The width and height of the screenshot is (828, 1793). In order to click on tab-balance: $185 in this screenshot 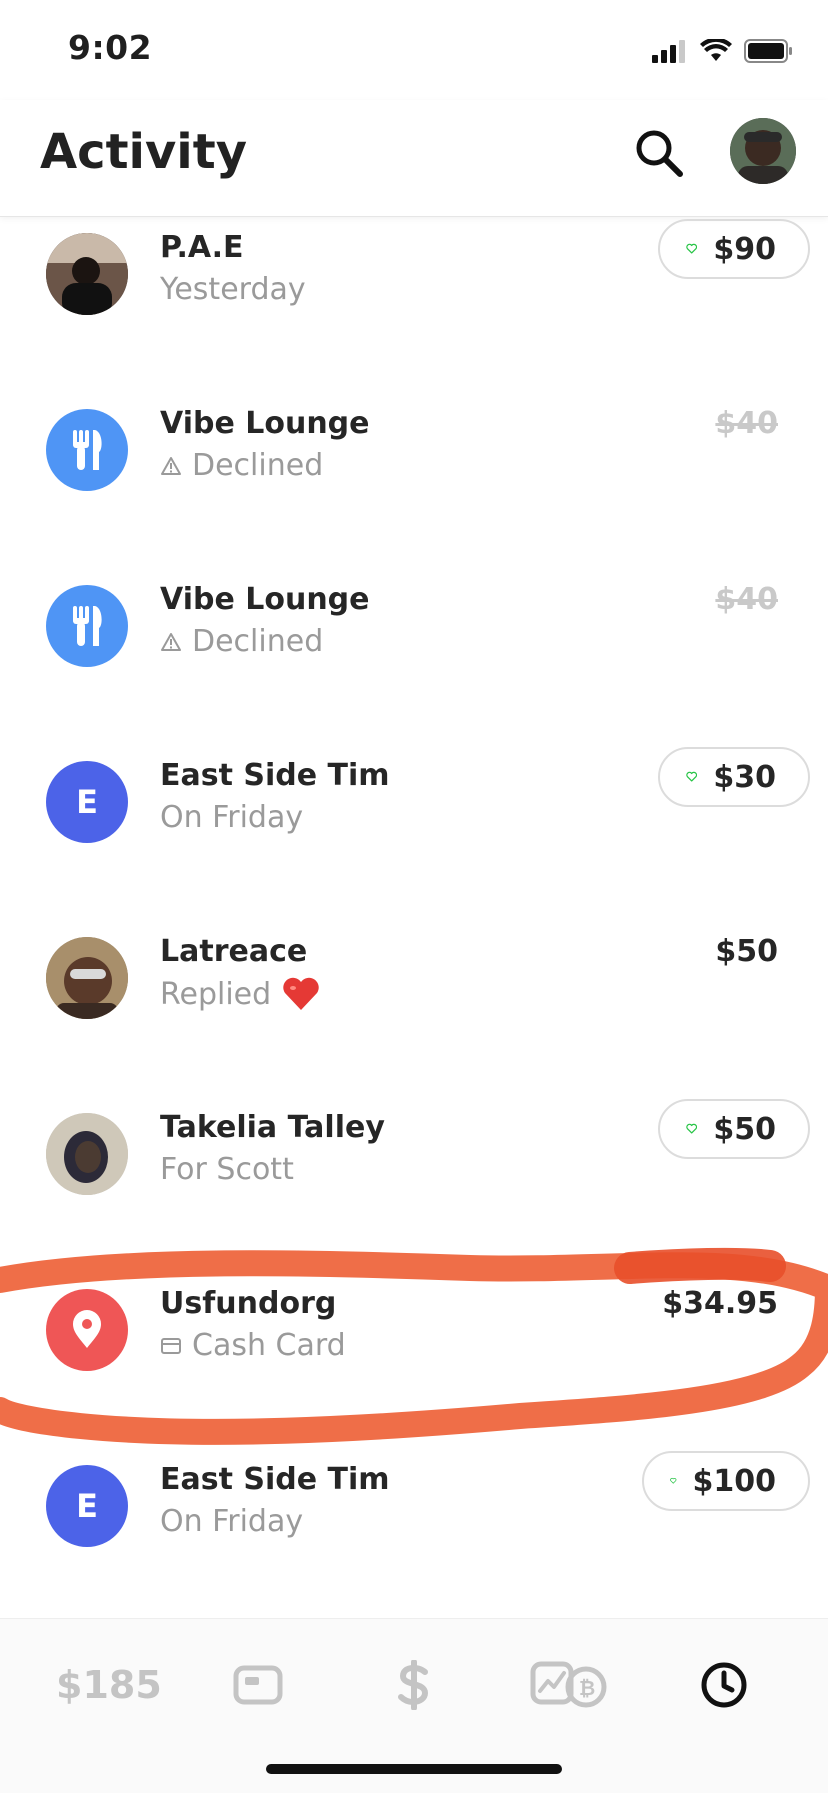, I will do `click(109, 1685)`.